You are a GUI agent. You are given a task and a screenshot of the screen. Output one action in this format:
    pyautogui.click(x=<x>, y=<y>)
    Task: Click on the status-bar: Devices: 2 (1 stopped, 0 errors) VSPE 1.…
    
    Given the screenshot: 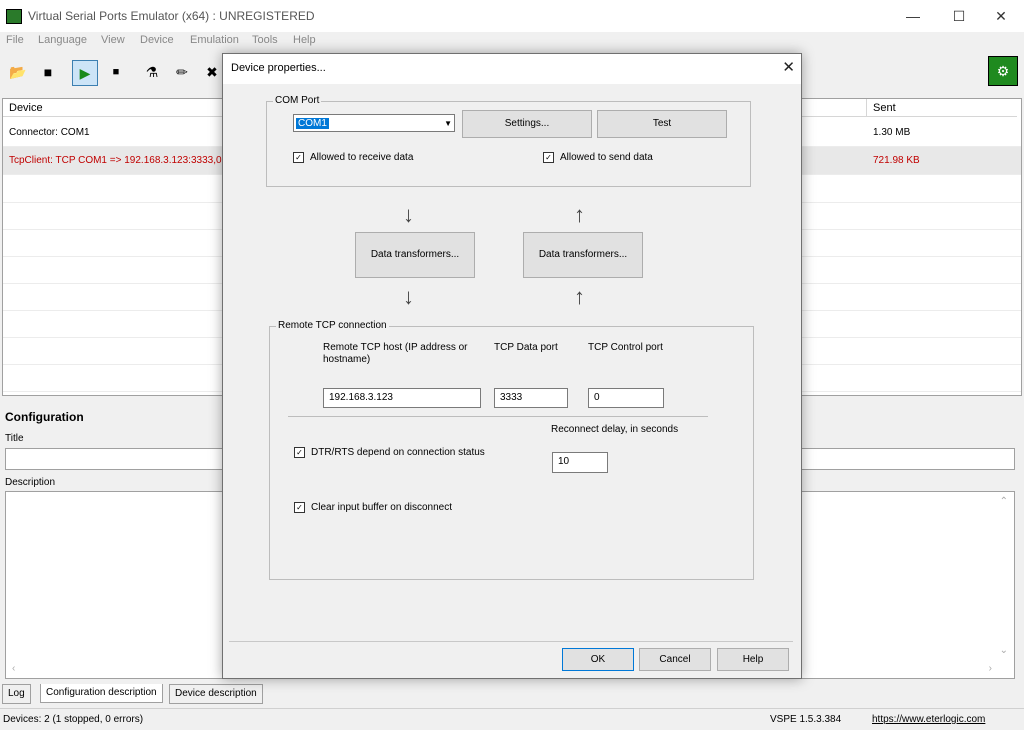 What is the action you would take?
    pyautogui.click(x=512, y=719)
    